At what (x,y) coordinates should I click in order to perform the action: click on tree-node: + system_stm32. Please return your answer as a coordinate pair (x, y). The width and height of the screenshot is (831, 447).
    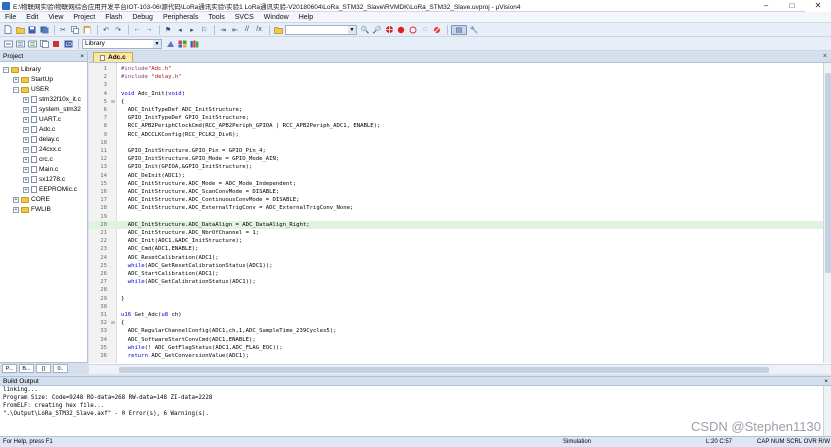
    Looking at the image, I should click on (52, 109).